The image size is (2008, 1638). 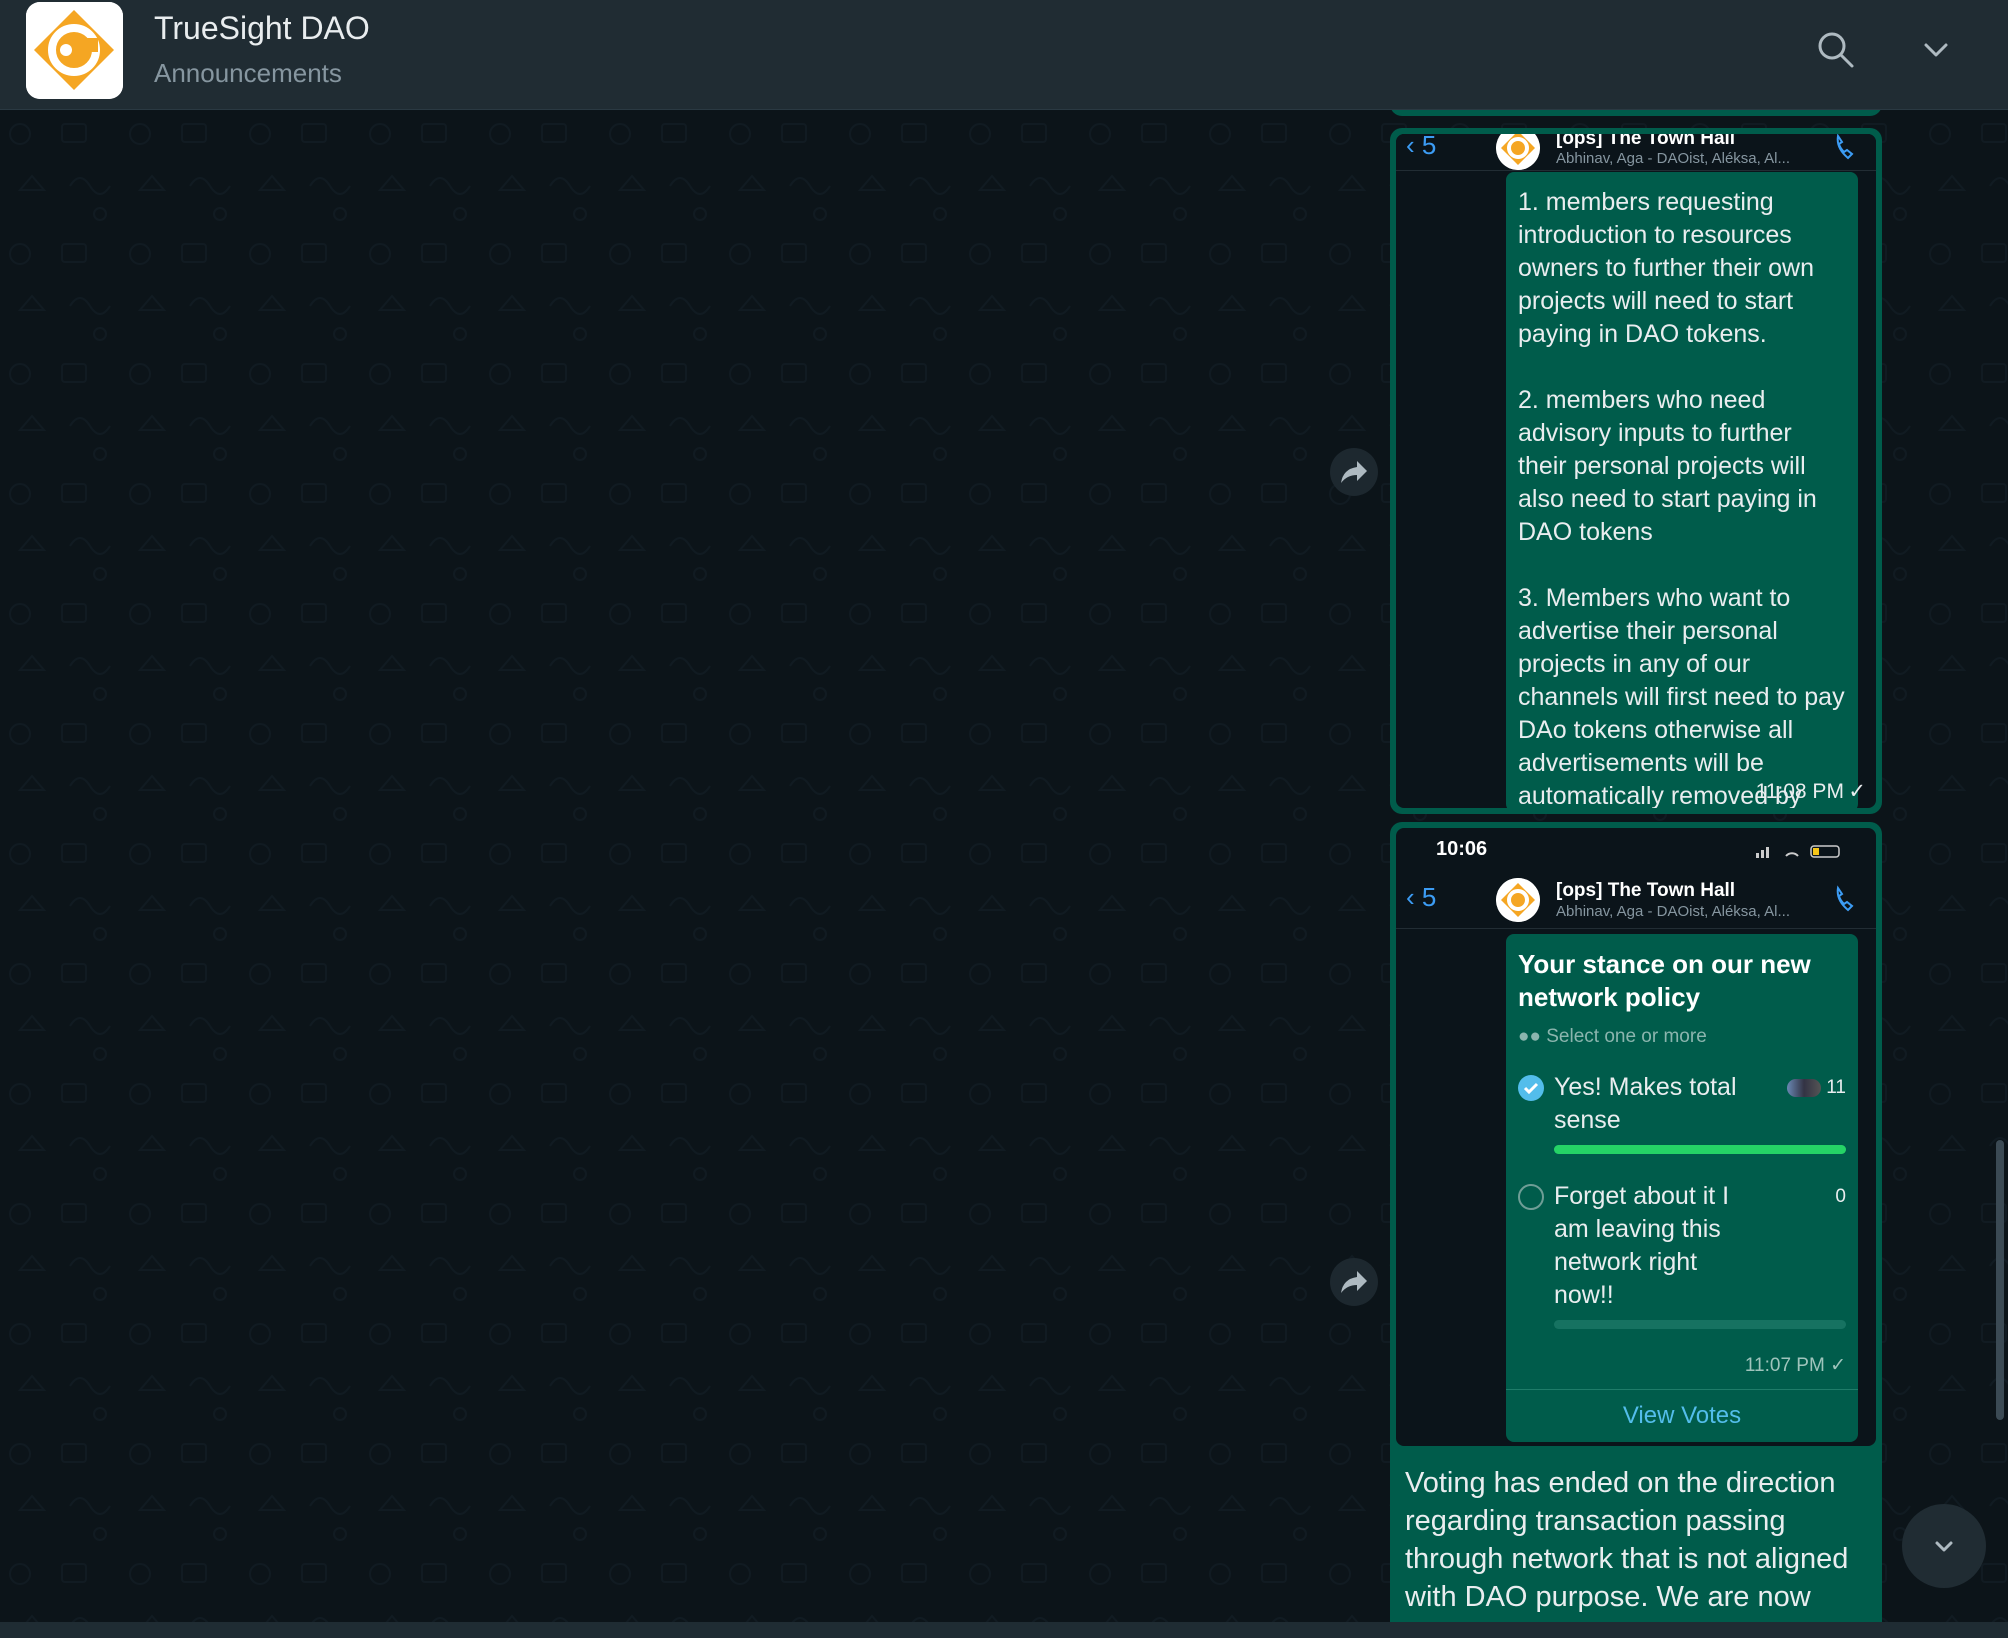 What do you see at coordinates (1531, 1197) in the screenshot?
I see `unchecked-circle-icon` at bounding box center [1531, 1197].